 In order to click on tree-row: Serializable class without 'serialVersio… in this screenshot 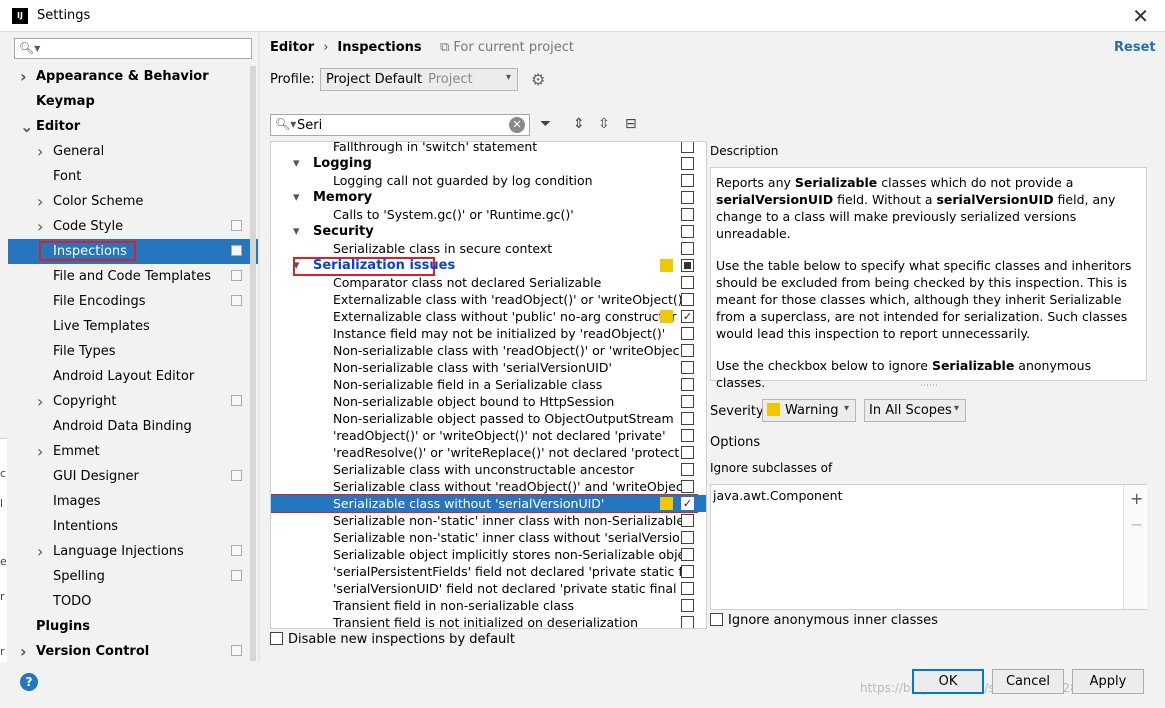, I will do `click(488, 503)`.